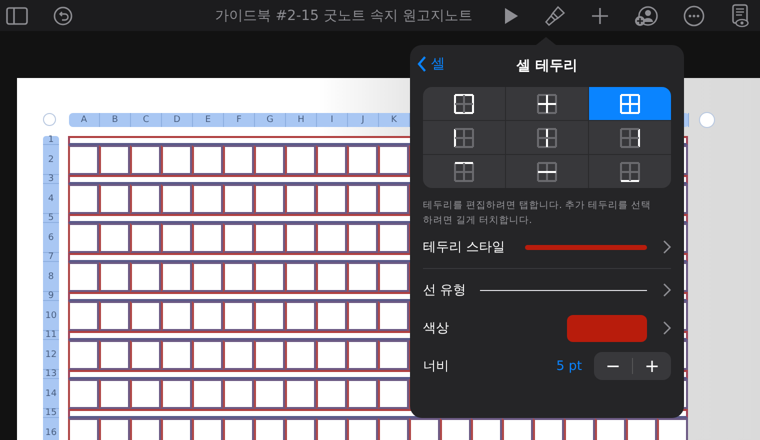 The image size is (760, 440). What do you see at coordinates (51, 179) in the screenshot?
I see `row-header: 3` at bounding box center [51, 179].